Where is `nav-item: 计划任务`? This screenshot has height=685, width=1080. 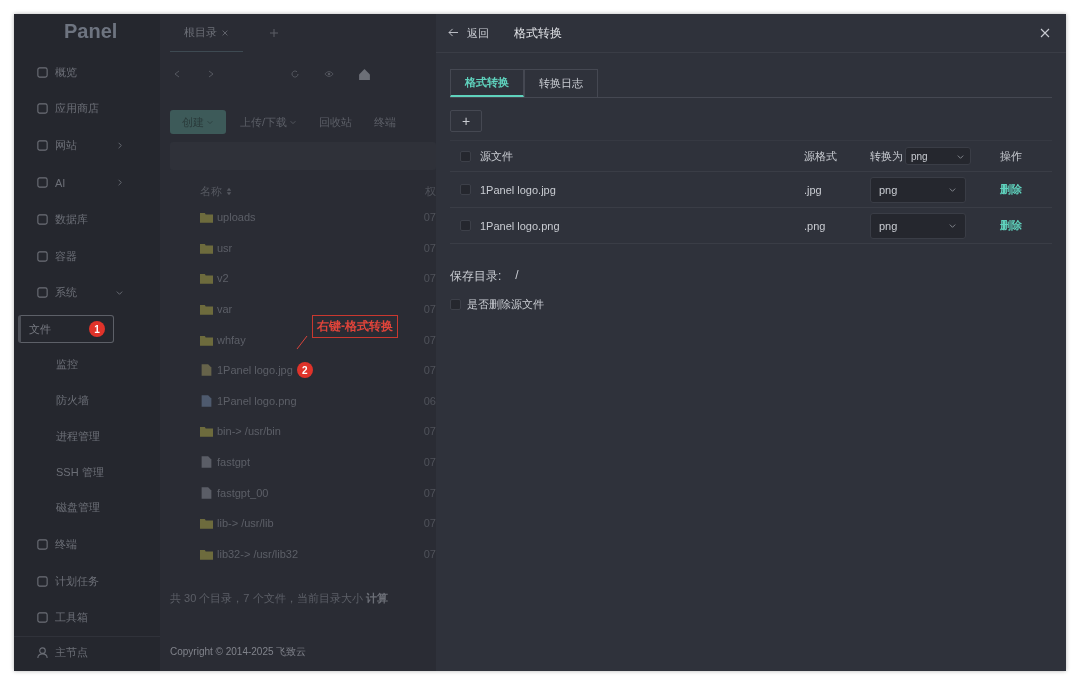
nav-item: 计划任务 is located at coordinates (87, 581).